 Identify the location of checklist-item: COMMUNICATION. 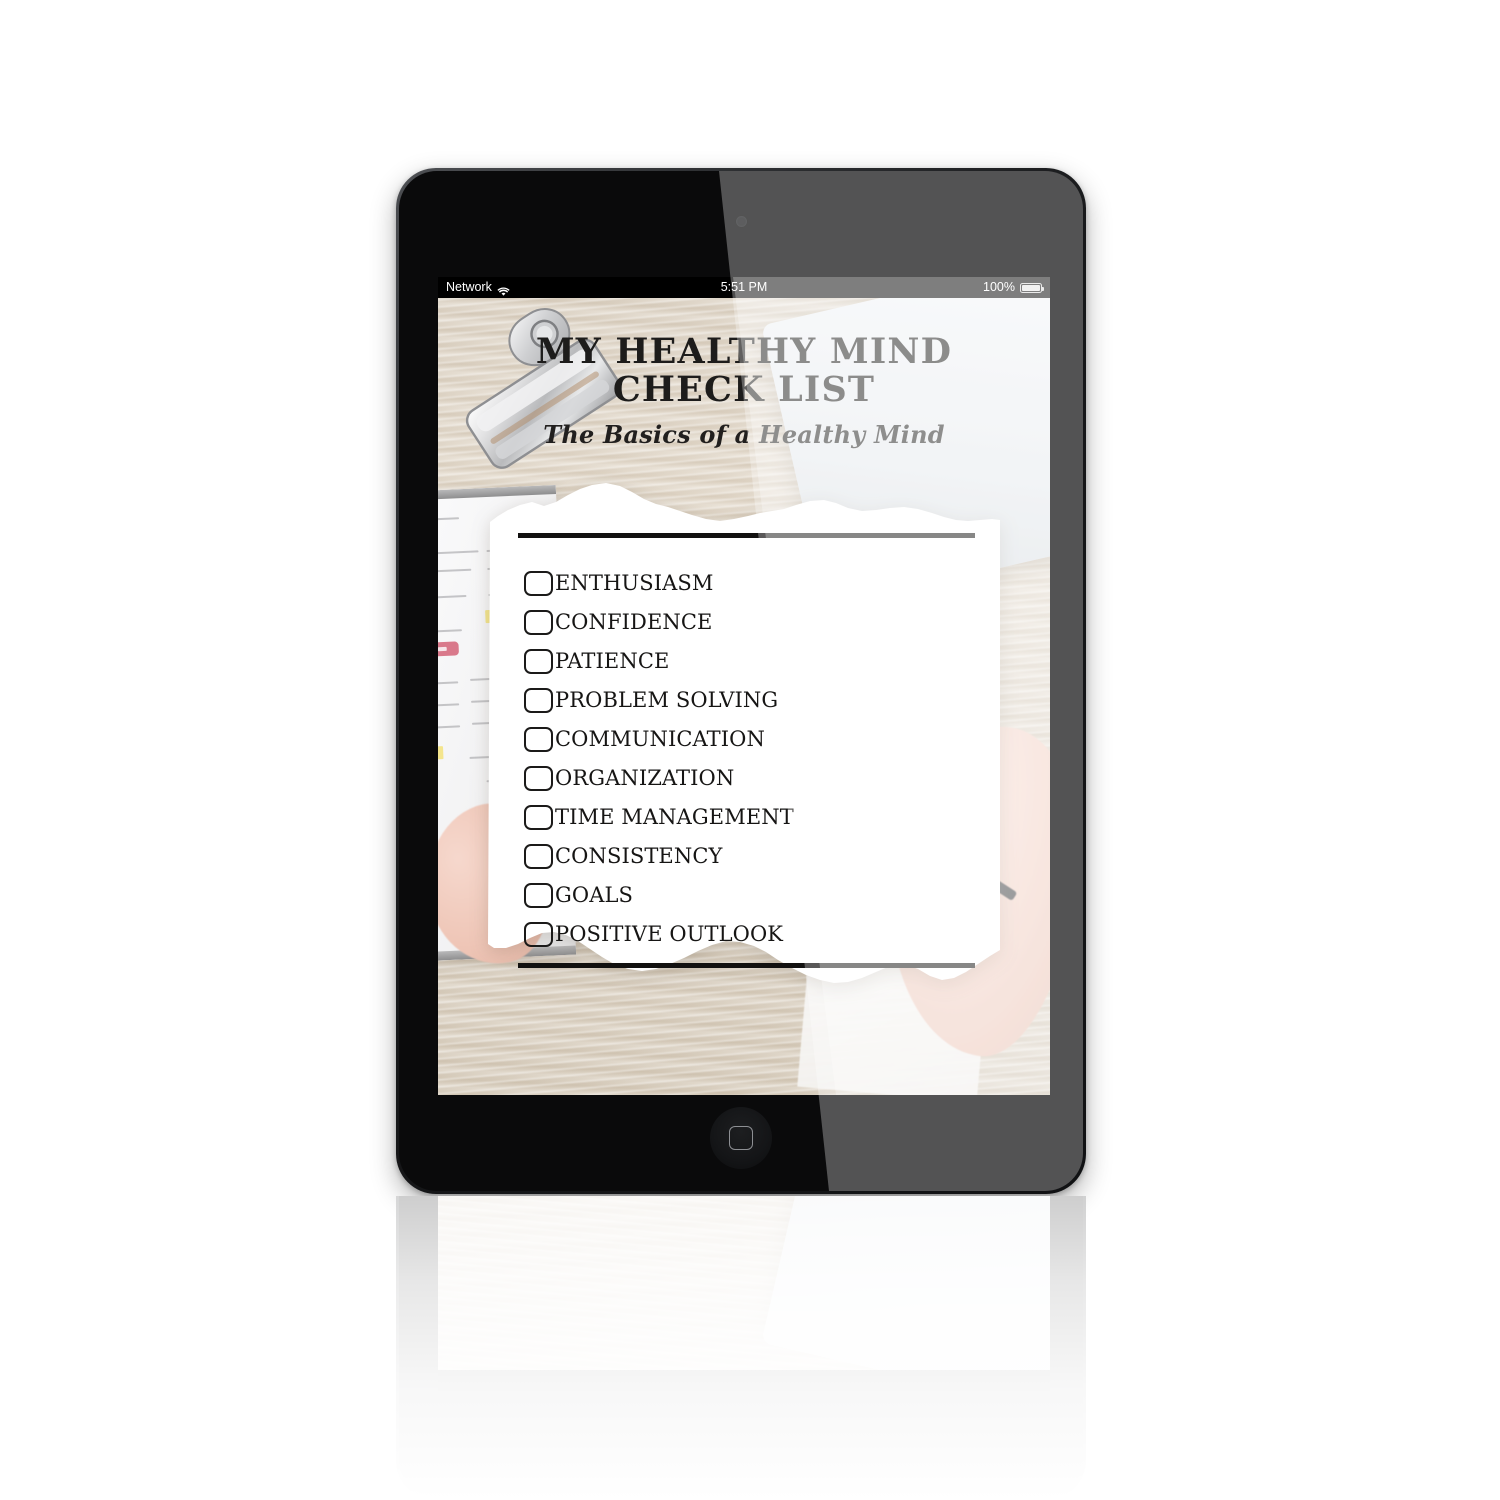
(754, 739).